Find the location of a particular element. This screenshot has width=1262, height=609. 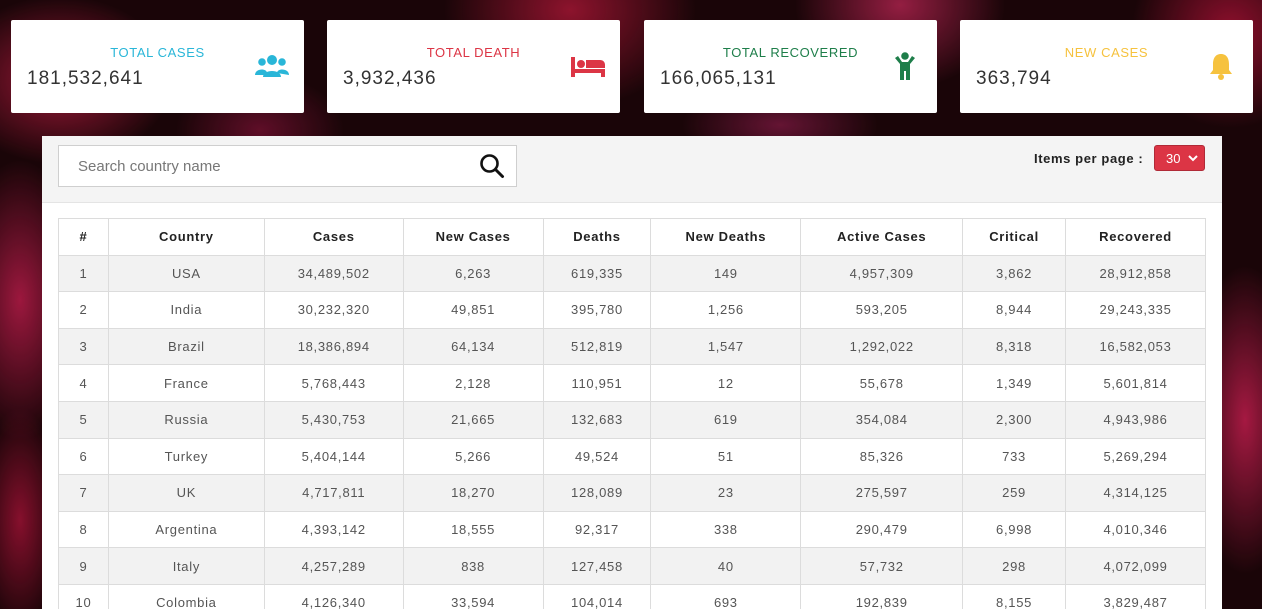

cell-deaths: 92,317 is located at coordinates (597, 529).